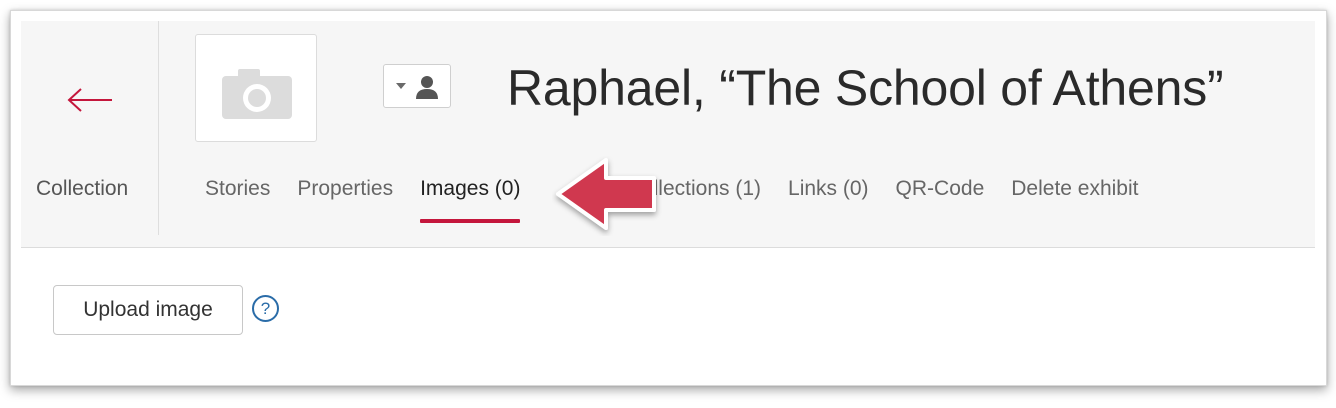 This screenshot has height=408, width=1336. I want to click on tab-delete-exhibit: Delete exhibit, so click(1074, 197).